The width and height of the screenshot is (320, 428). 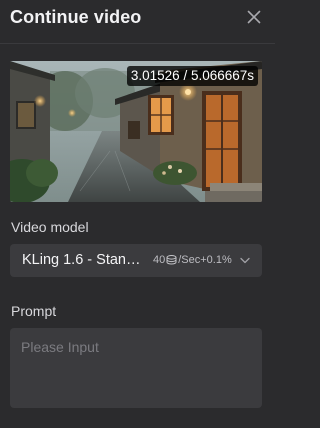 What do you see at coordinates (76, 17) in the screenshot?
I see `dialog-title: Continue video` at bounding box center [76, 17].